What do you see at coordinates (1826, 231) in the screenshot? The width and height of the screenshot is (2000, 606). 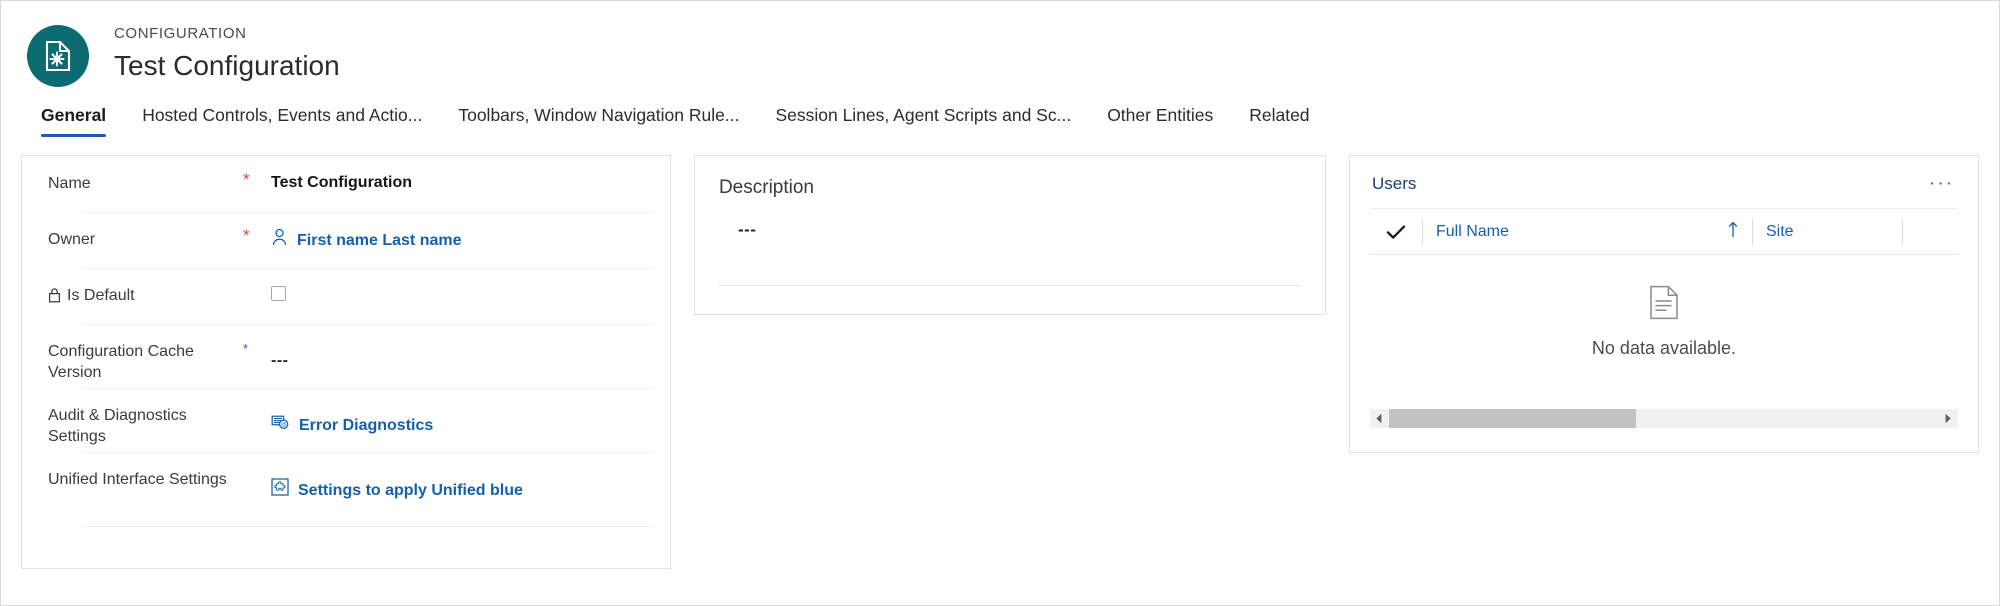 I see `column-header-site: Site` at bounding box center [1826, 231].